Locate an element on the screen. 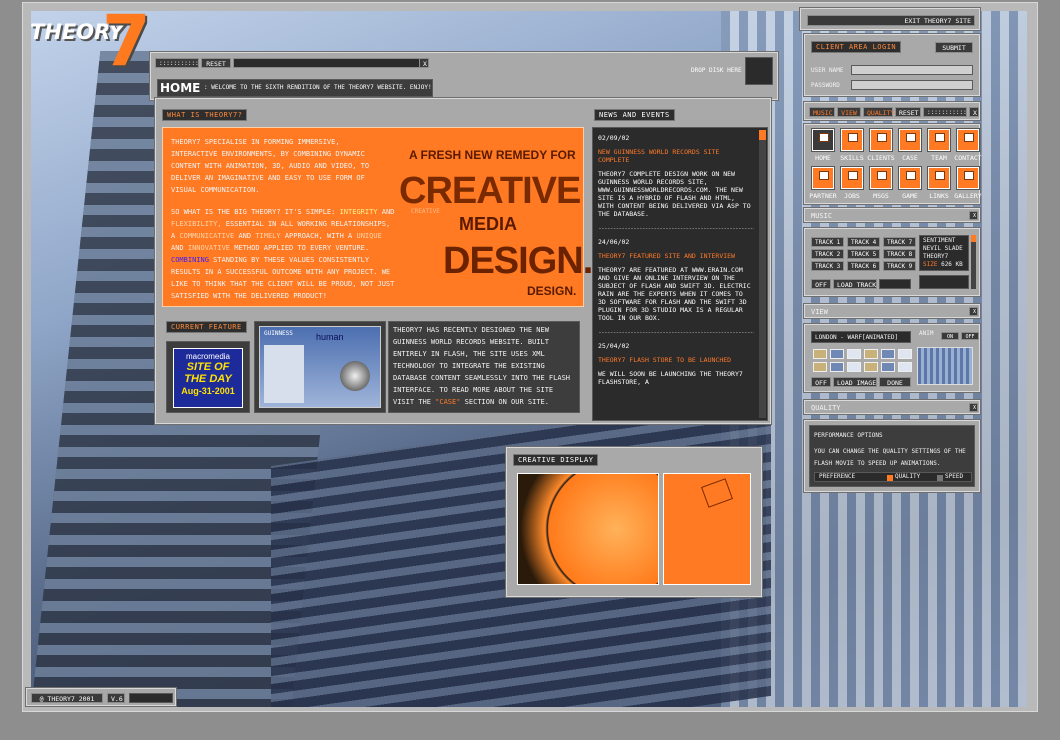 The width and height of the screenshot is (1060, 740). nav-msgs-icon is located at coordinates (881, 178).